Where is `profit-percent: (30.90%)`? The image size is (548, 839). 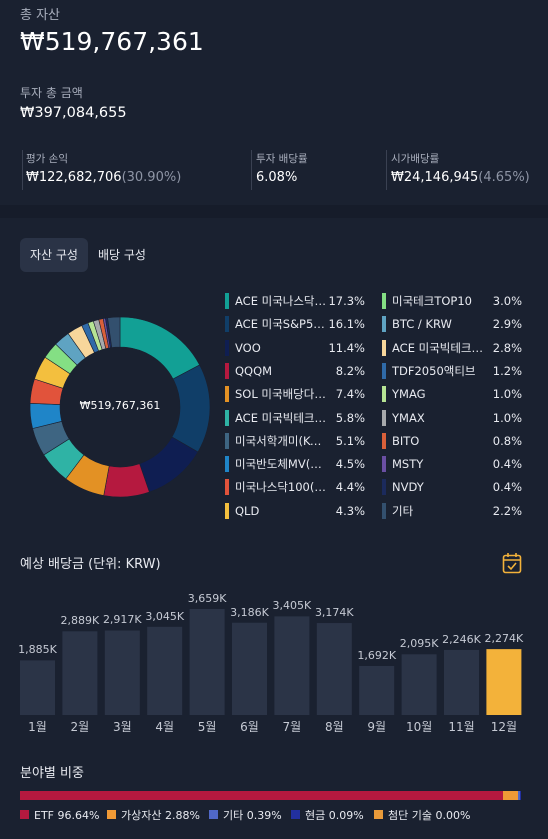 profit-percent: (30.90%) is located at coordinates (151, 177).